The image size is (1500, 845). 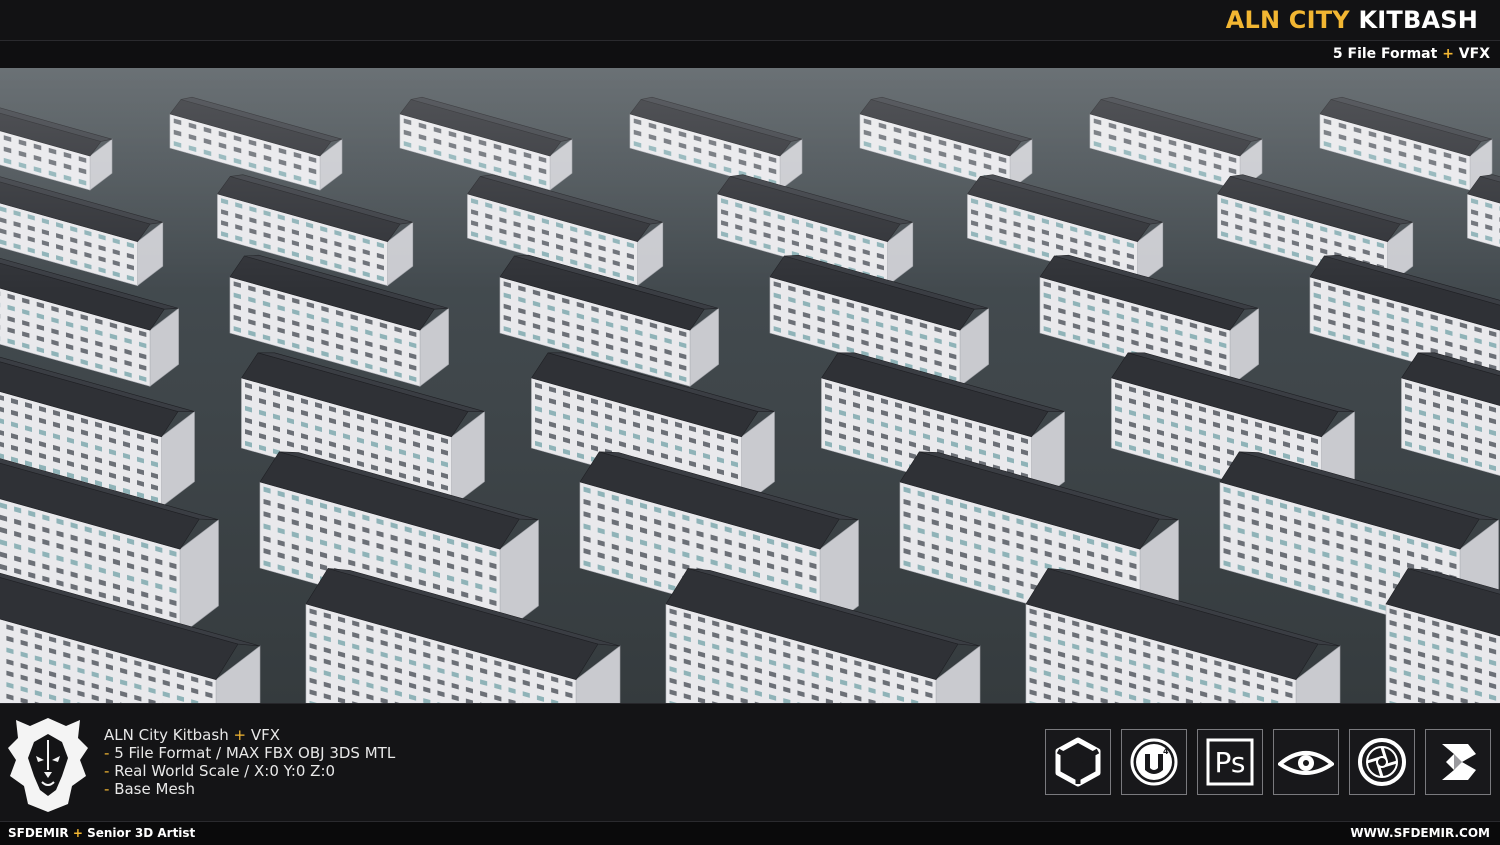 I want to click on brand-main: KITBASH, so click(x=1418, y=20).